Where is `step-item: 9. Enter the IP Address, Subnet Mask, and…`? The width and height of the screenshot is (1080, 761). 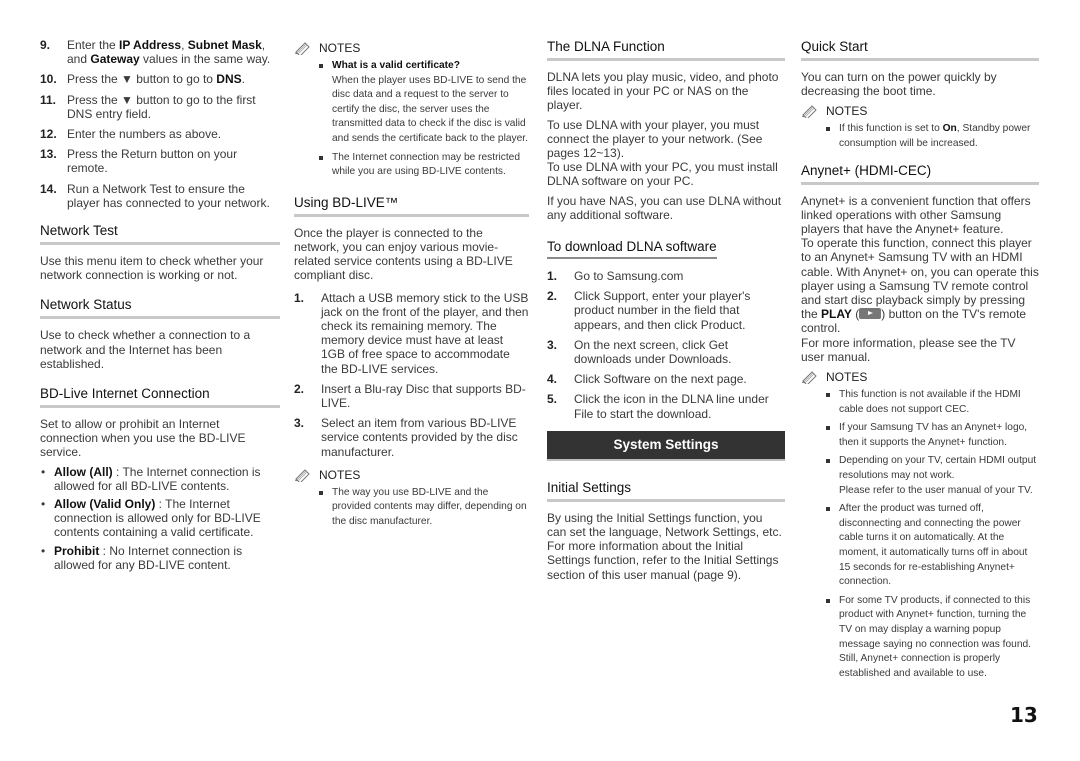 step-item: 9. Enter the IP Address, Subnet Mask, and… is located at coordinates (155, 52).